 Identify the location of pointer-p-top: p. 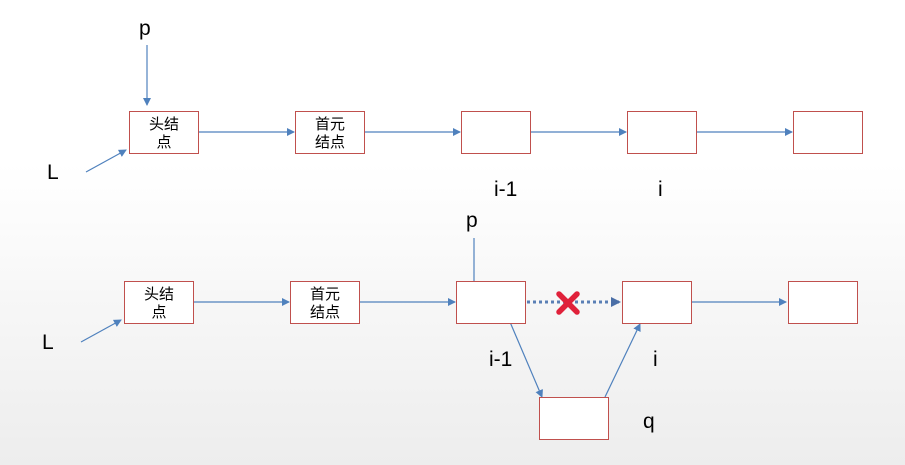
(145, 28).